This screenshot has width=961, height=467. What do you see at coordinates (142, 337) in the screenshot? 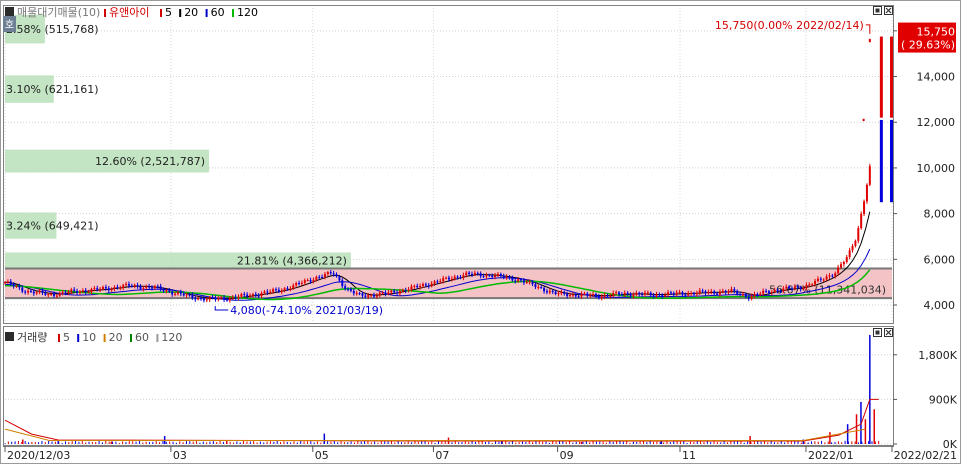
I see `legend-item-label: 60` at bounding box center [142, 337].